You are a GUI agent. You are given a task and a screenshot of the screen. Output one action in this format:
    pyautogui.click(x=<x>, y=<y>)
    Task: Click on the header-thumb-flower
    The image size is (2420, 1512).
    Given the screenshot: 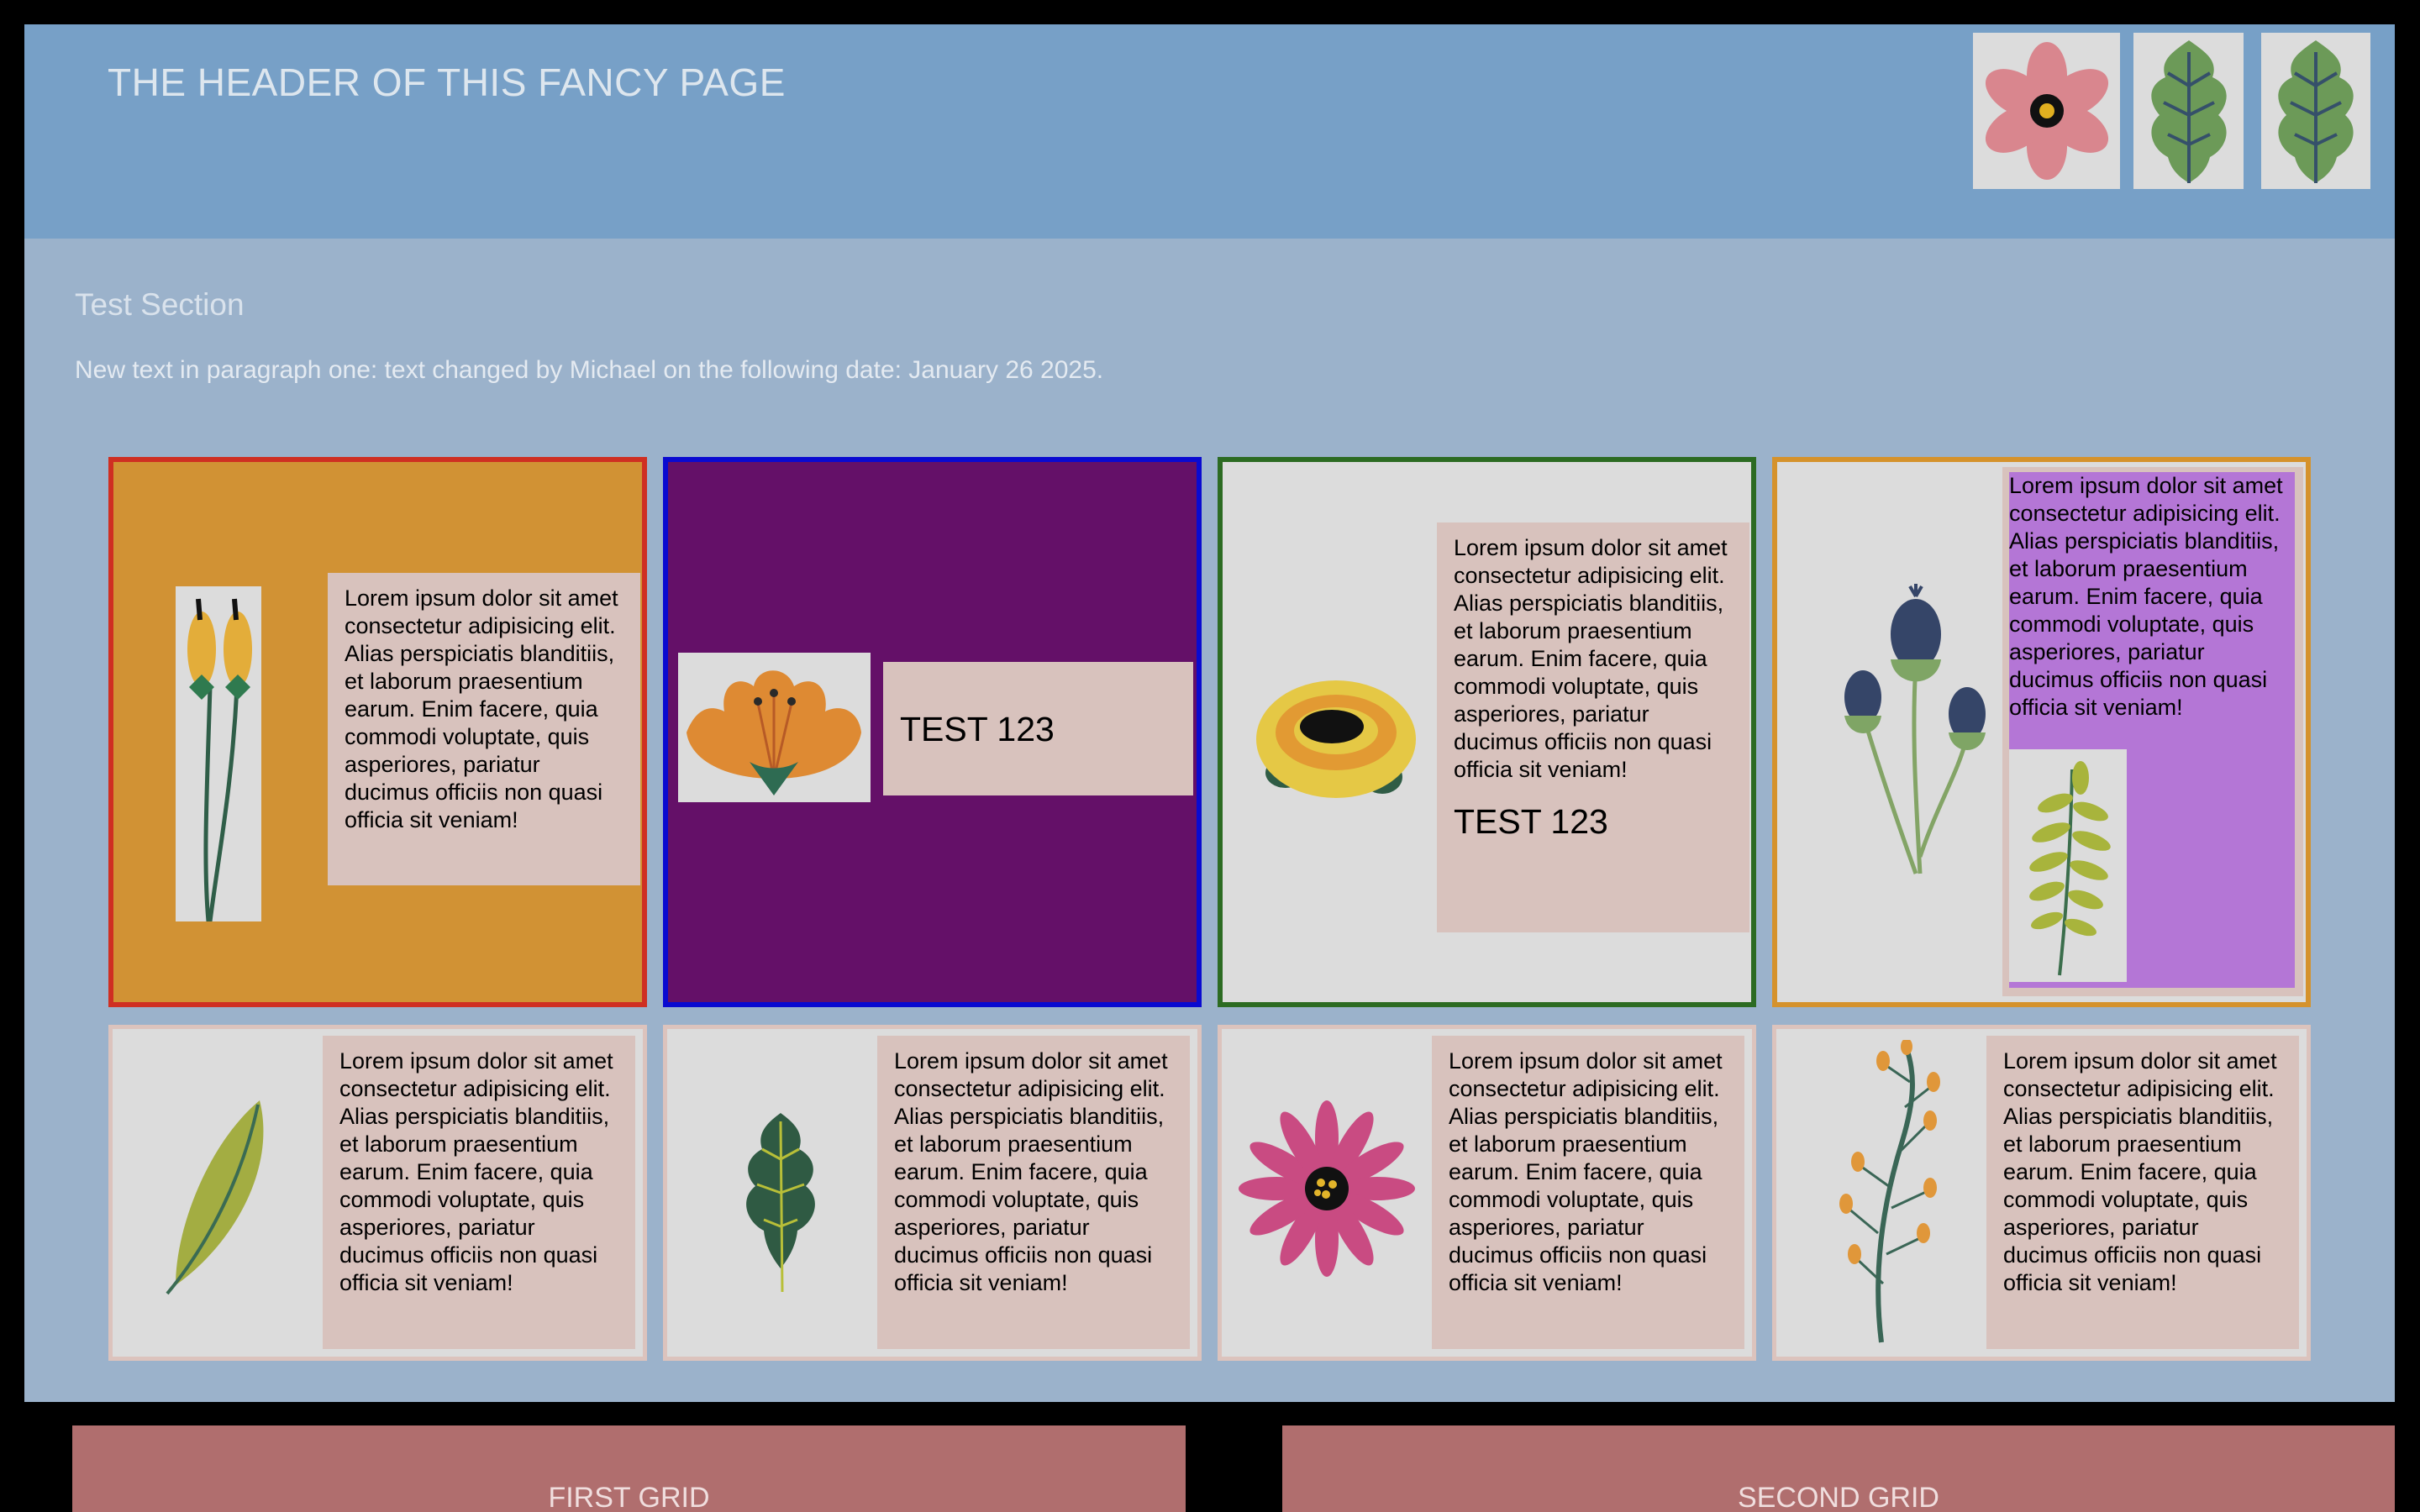 What is the action you would take?
    pyautogui.click(x=2046, y=111)
    